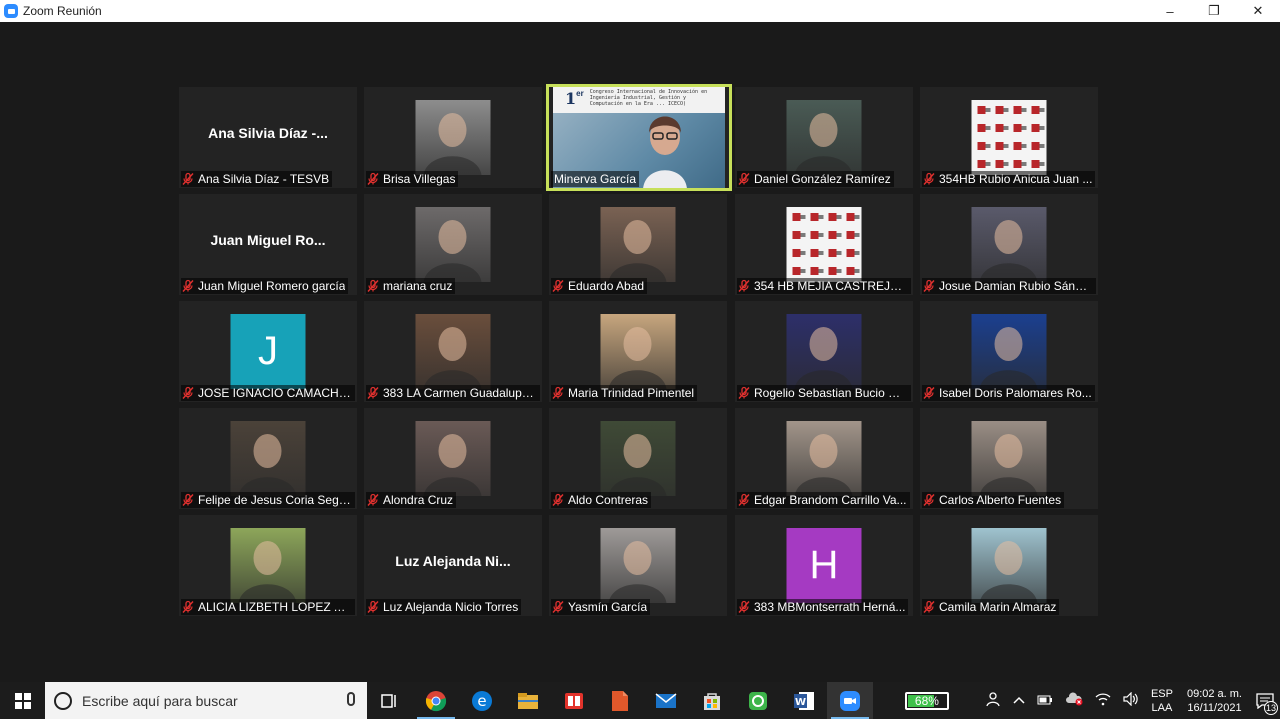 The width and height of the screenshot is (1280, 719). Describe the element at coordinates (390, 700) in the screenshot. I see `task-view-button` at that location.